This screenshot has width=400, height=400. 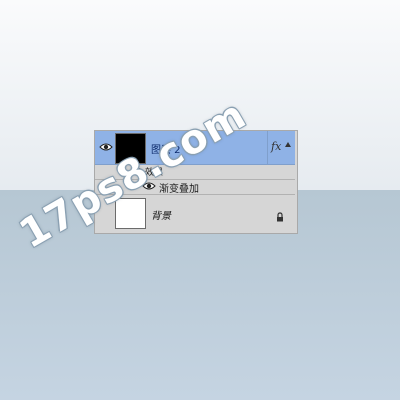 I want to click on divider, so click(x=267, y=147).